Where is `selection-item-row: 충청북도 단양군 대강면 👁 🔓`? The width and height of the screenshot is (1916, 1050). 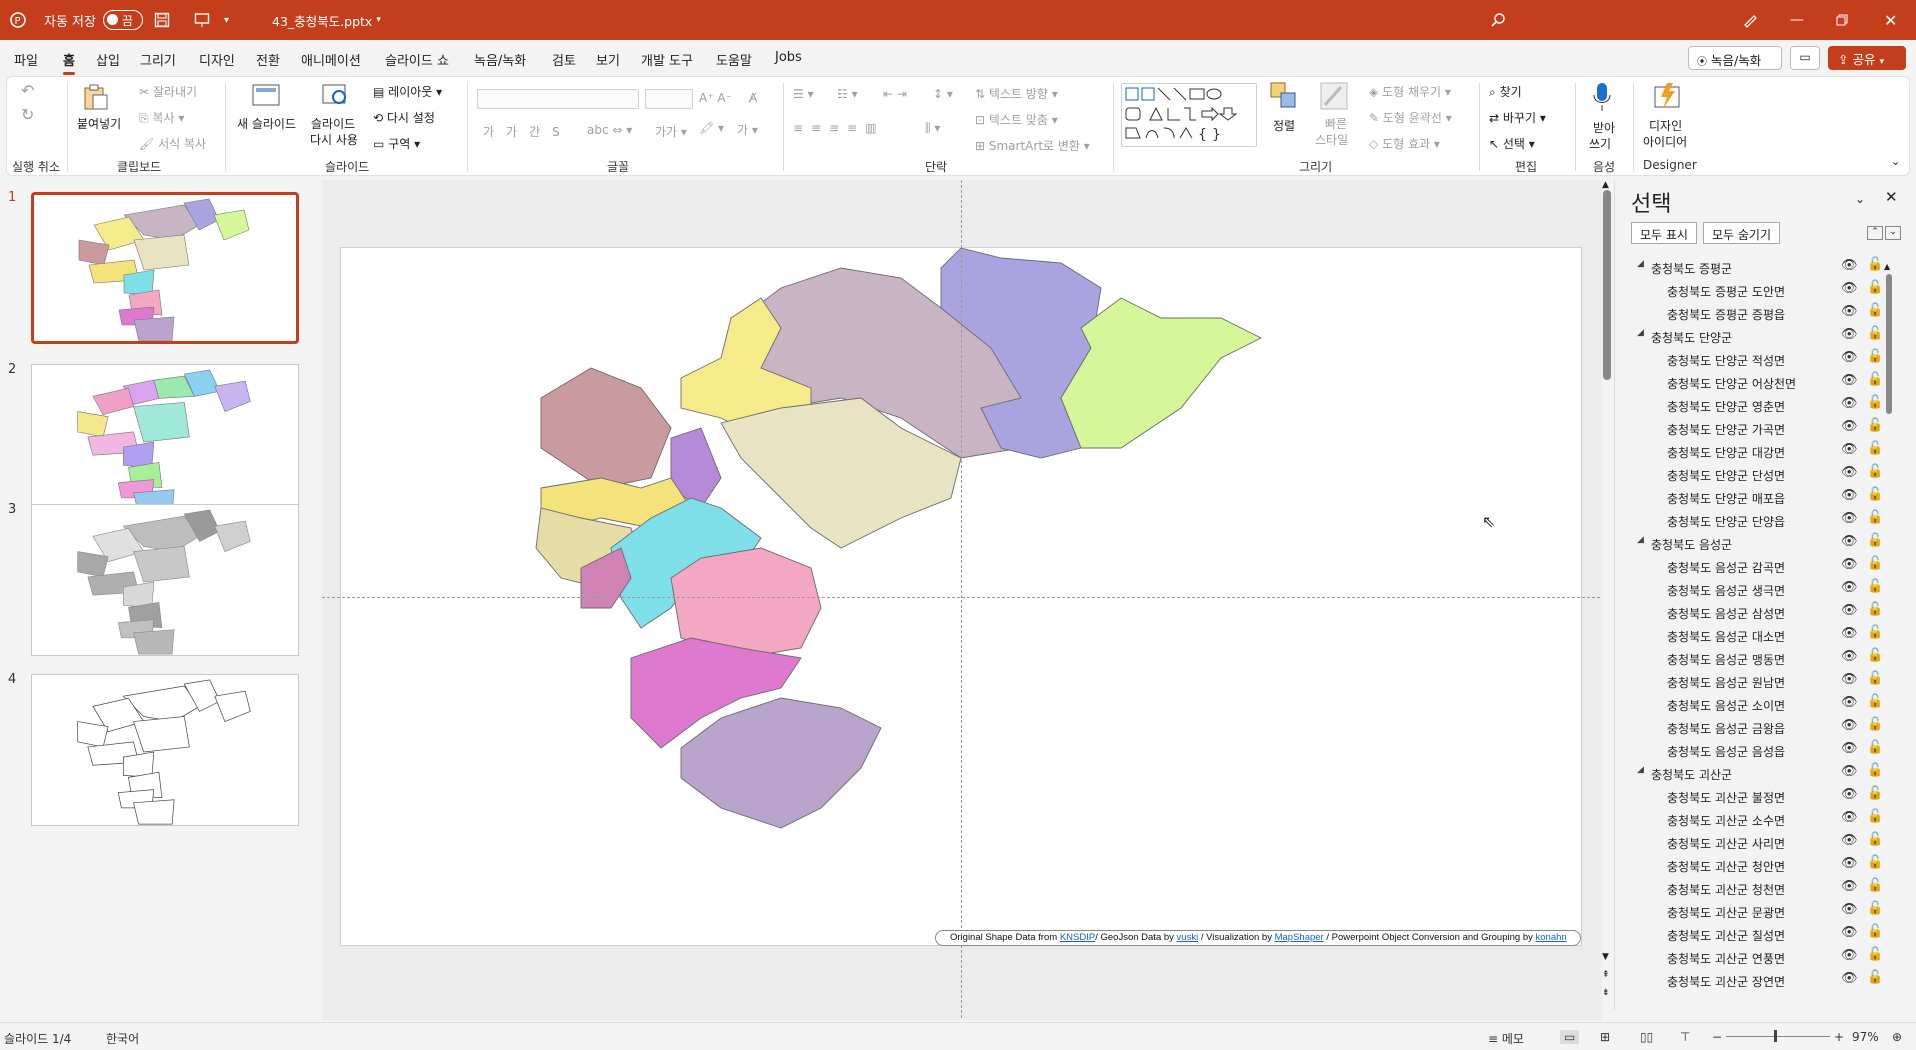 selection-item-row: 충청북도 단양군 대강면 👁 🔓 is located at coordinates (1755, 451).